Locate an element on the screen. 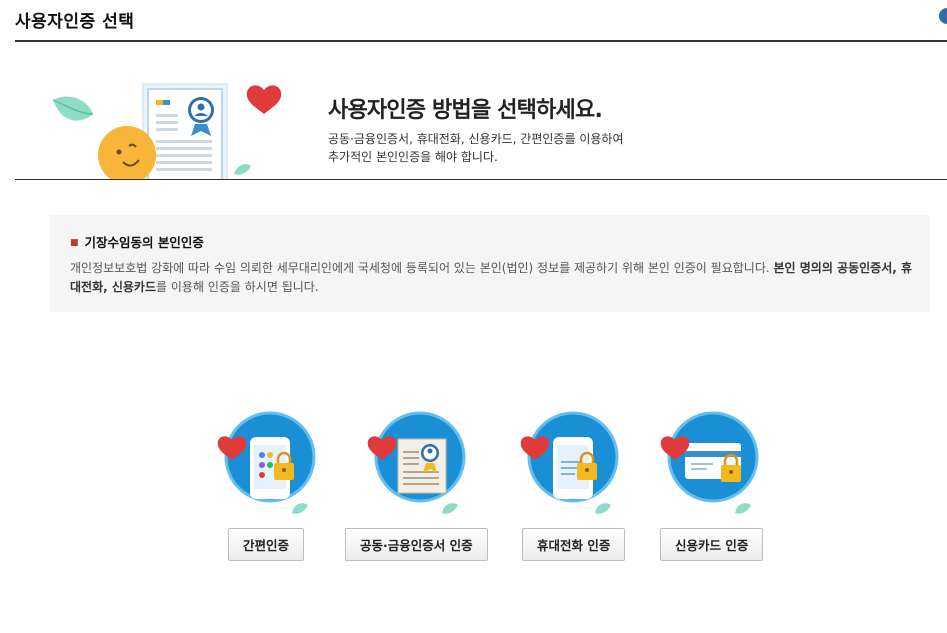 The width and height of the screenshot is (947, 633). page-title: 사용자인증 선택 is located at coordinates (75, 22).